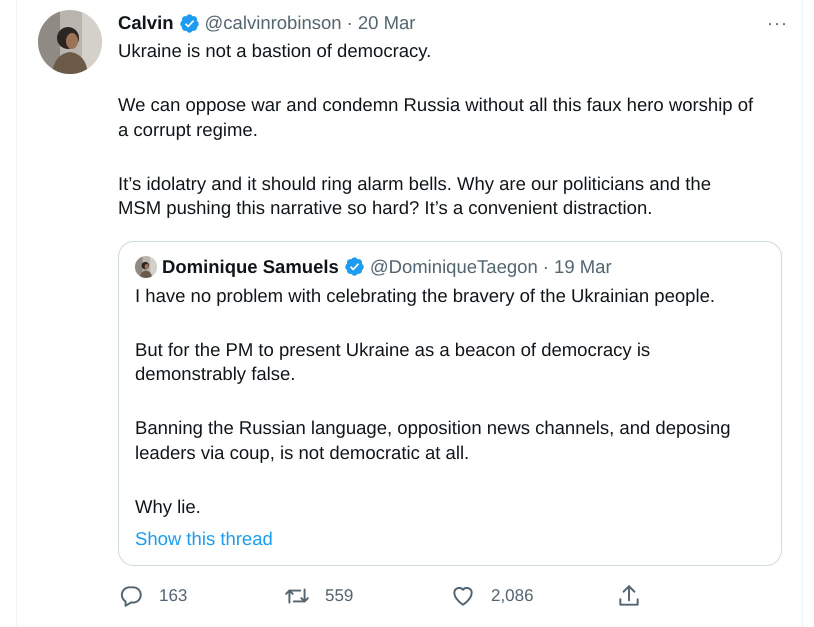  Describe the element at coordinates (250, 267) in the screenshot. I see `author-name: Dominique Samuels` at that location.